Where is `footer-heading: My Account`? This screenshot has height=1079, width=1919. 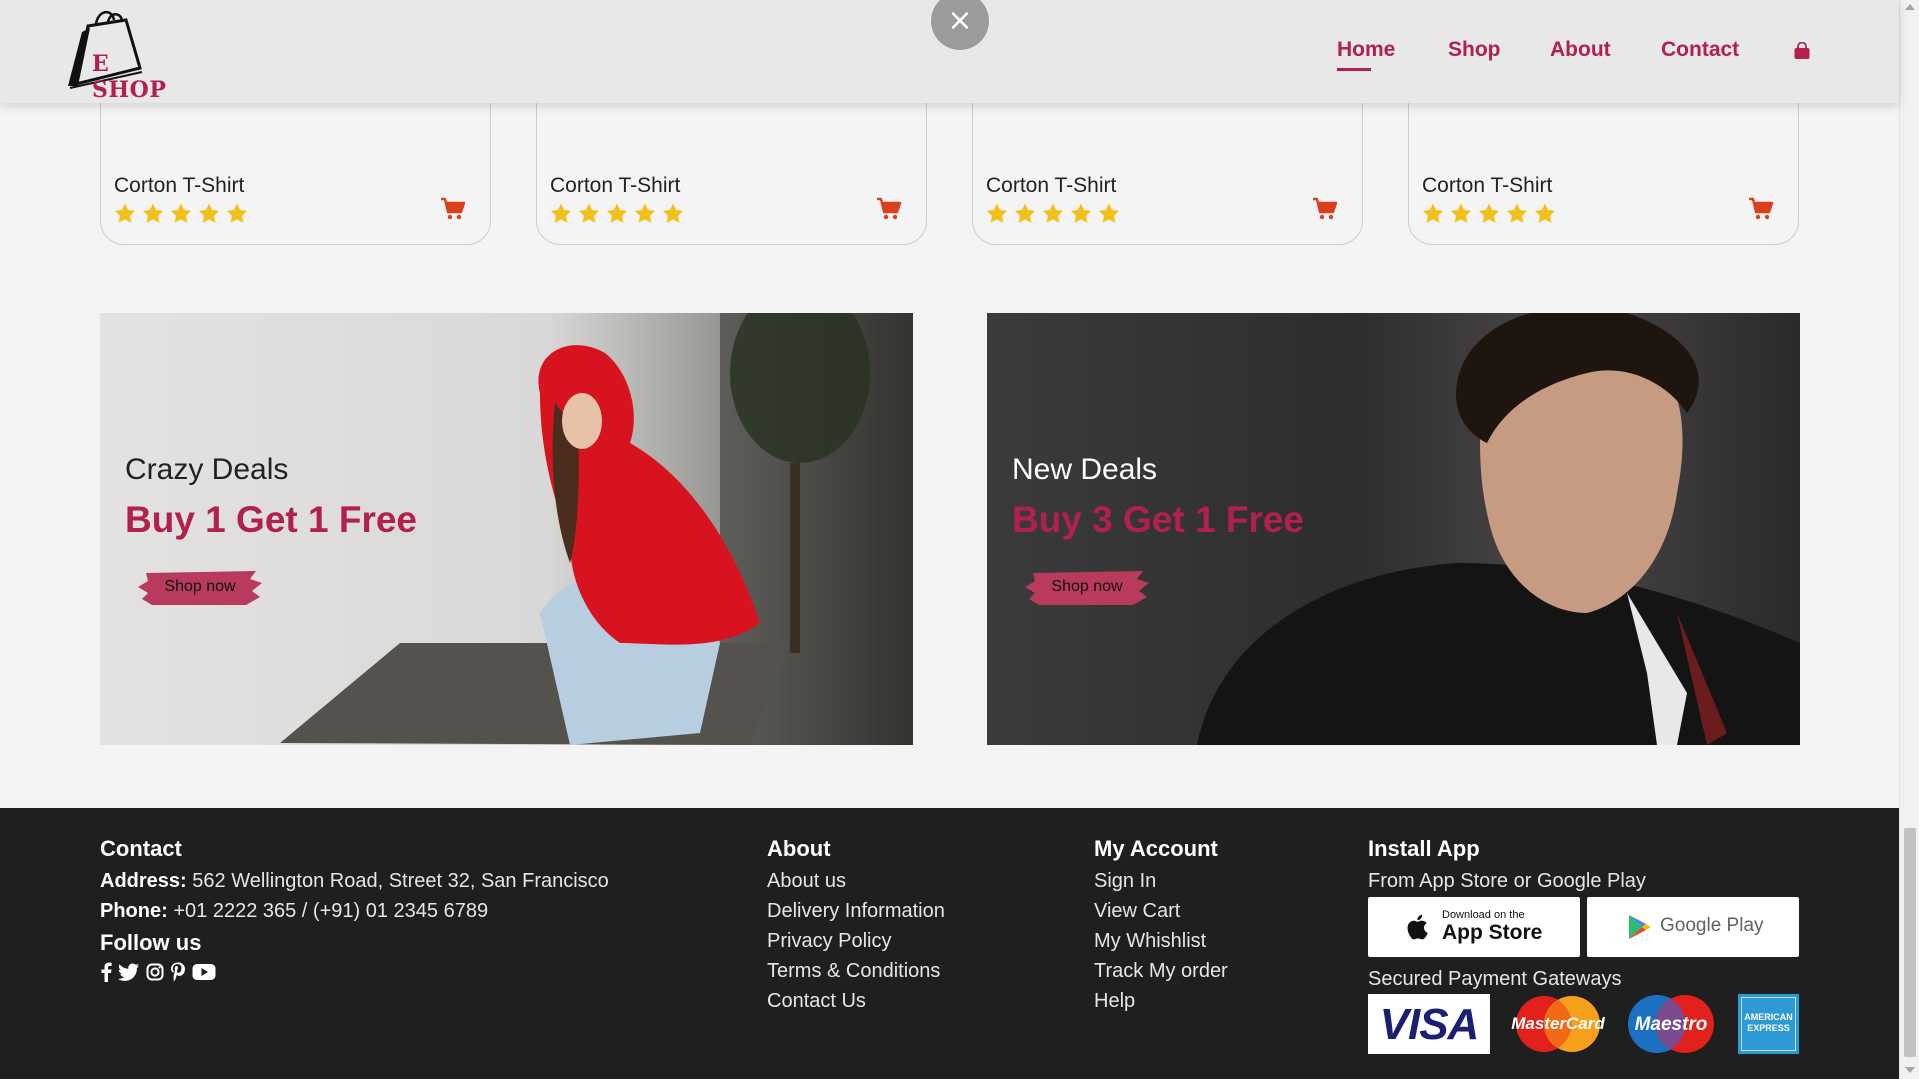
footer-heading: My Account is located at coordinates (1156, 848).